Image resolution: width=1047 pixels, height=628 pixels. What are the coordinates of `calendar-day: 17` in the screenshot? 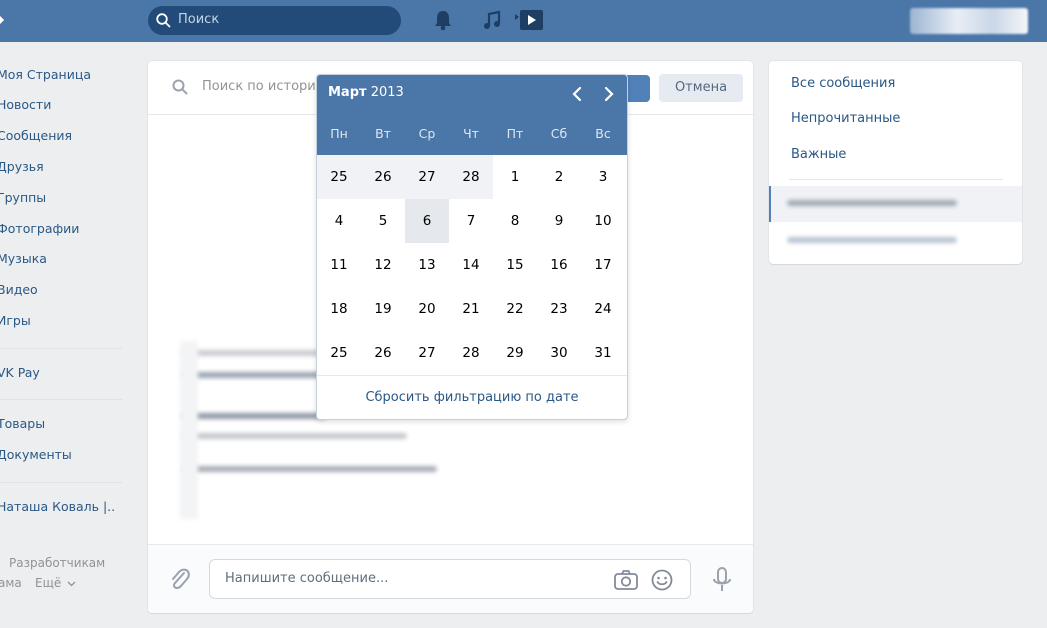 It's located at (603, 265).